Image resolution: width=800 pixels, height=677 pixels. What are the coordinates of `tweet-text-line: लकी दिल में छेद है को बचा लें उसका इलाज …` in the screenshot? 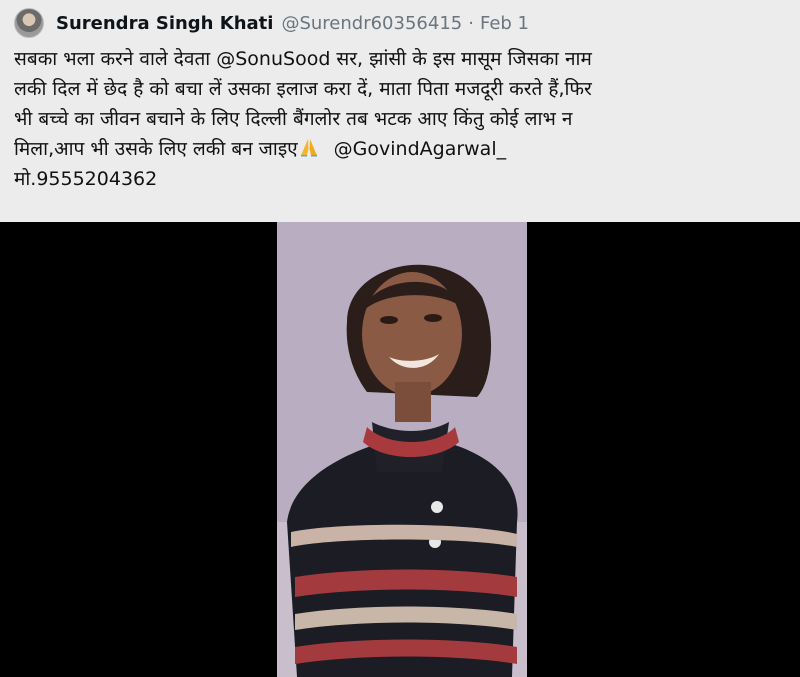 It's located at (303, 89).